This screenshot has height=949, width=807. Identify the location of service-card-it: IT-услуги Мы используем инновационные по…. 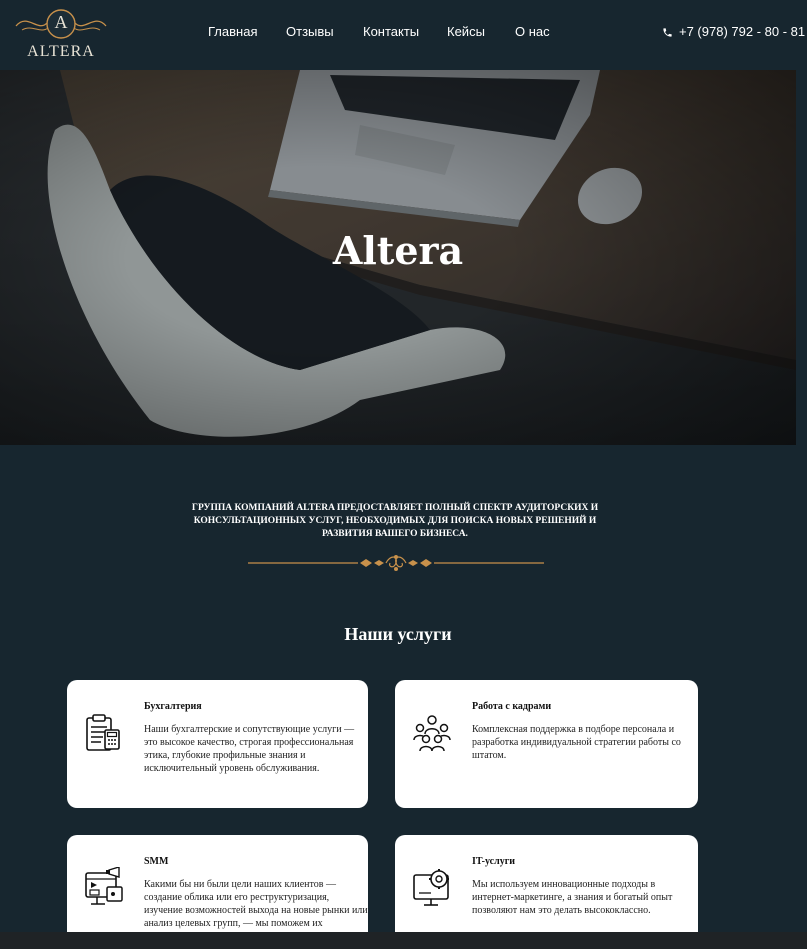
(546, 890).